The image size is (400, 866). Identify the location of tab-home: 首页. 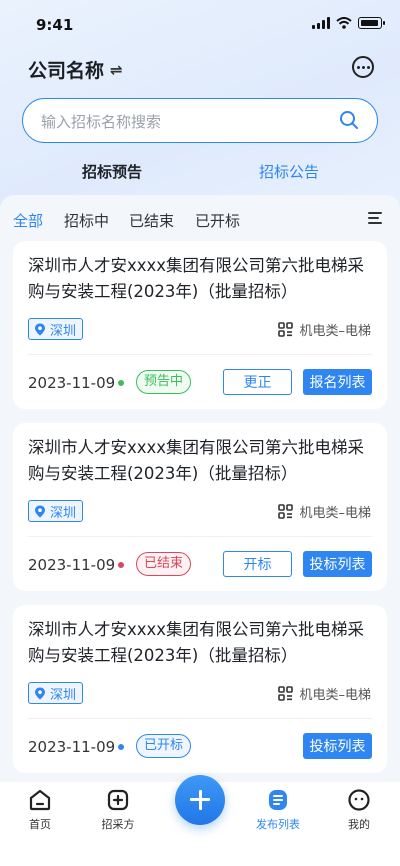
(40, 810).